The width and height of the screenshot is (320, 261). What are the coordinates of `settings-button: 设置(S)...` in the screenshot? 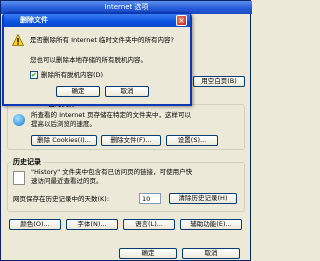 It's located at (192, 140).